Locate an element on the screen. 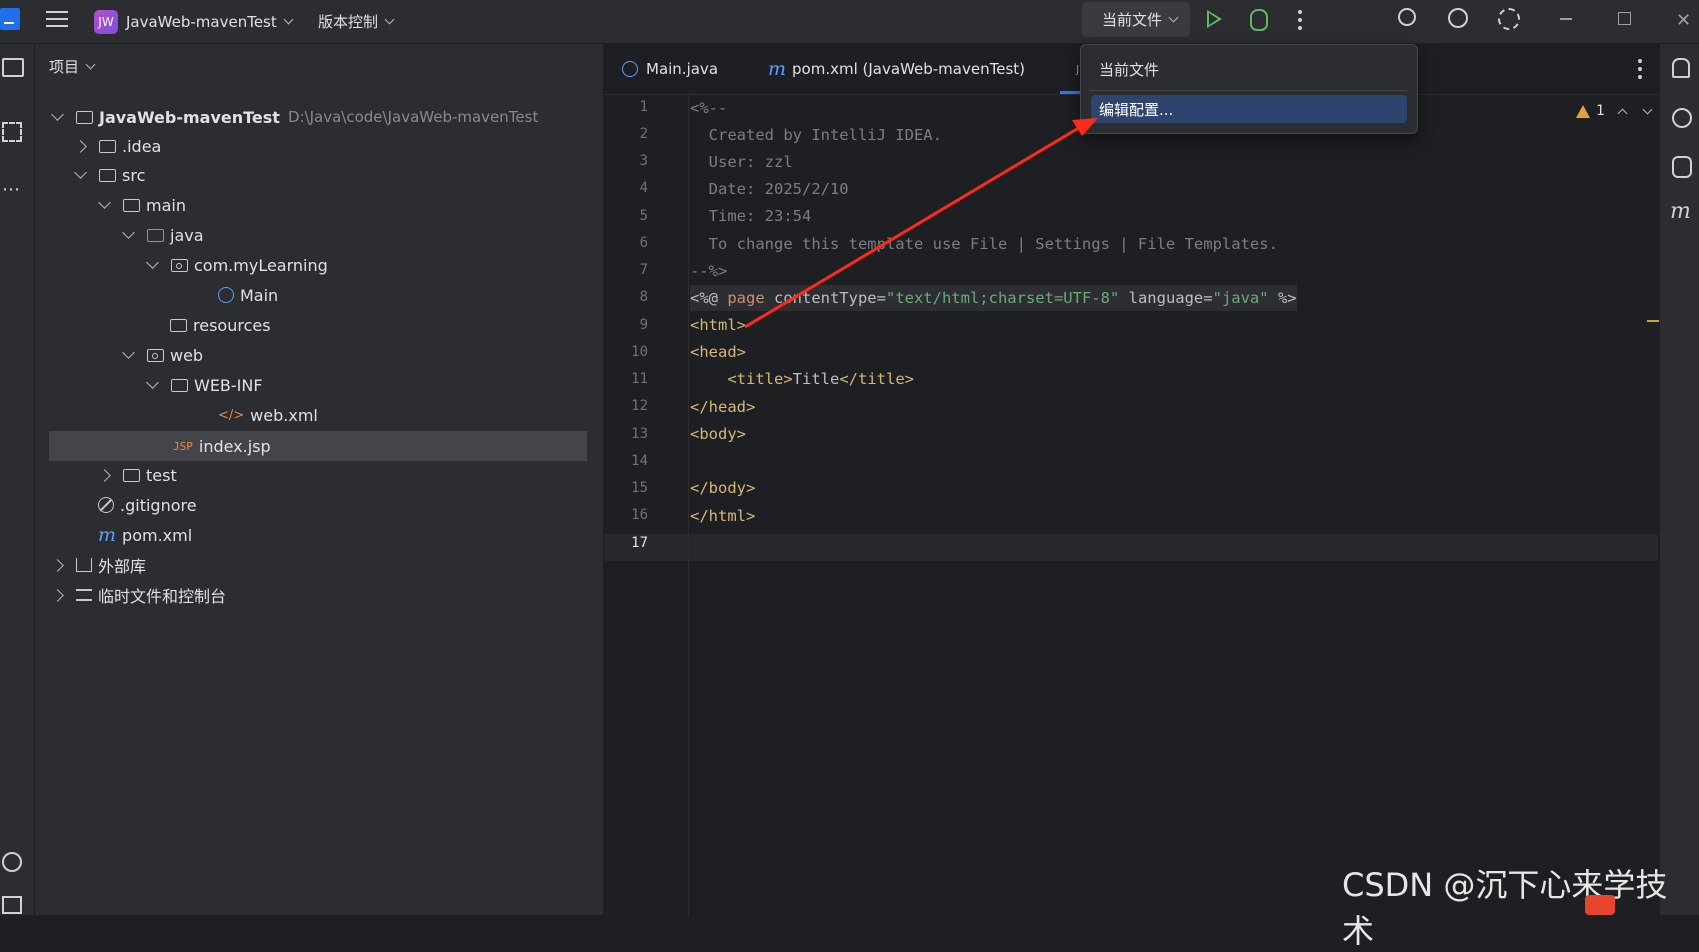 The width and height of the screenshot is (1699, 952). arrow-shaft is located at coordinates (913, 226).